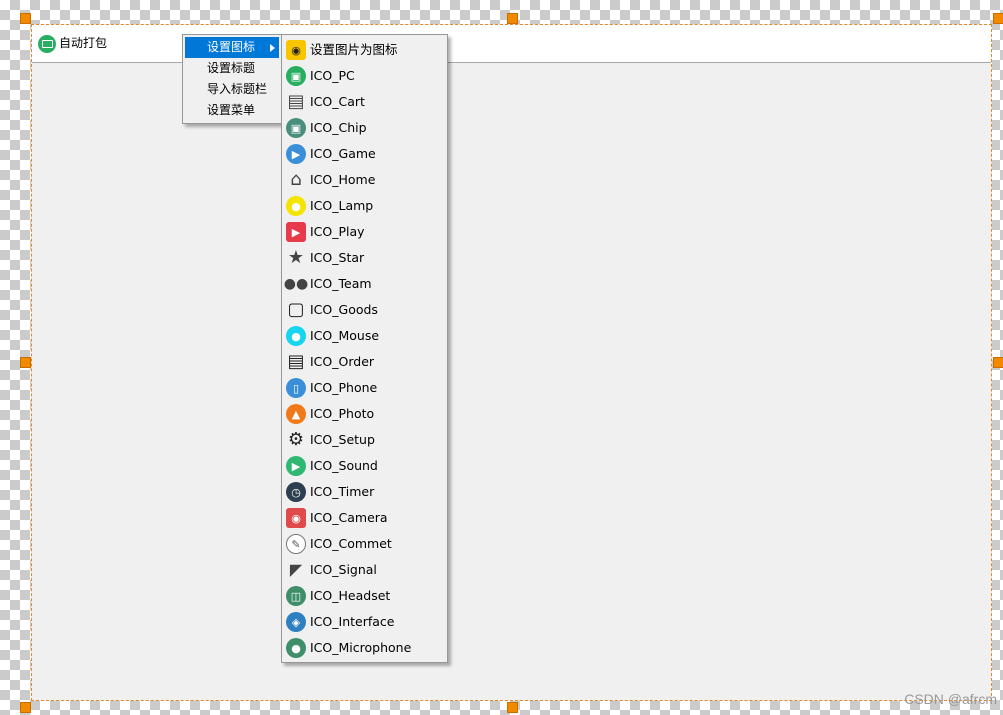 This screenshot has width=1003, height=715. What do you see at coordinates (272, 48) in the screenshot?
I see `submenu-arrow-icon` at bounding box center [272, 48].